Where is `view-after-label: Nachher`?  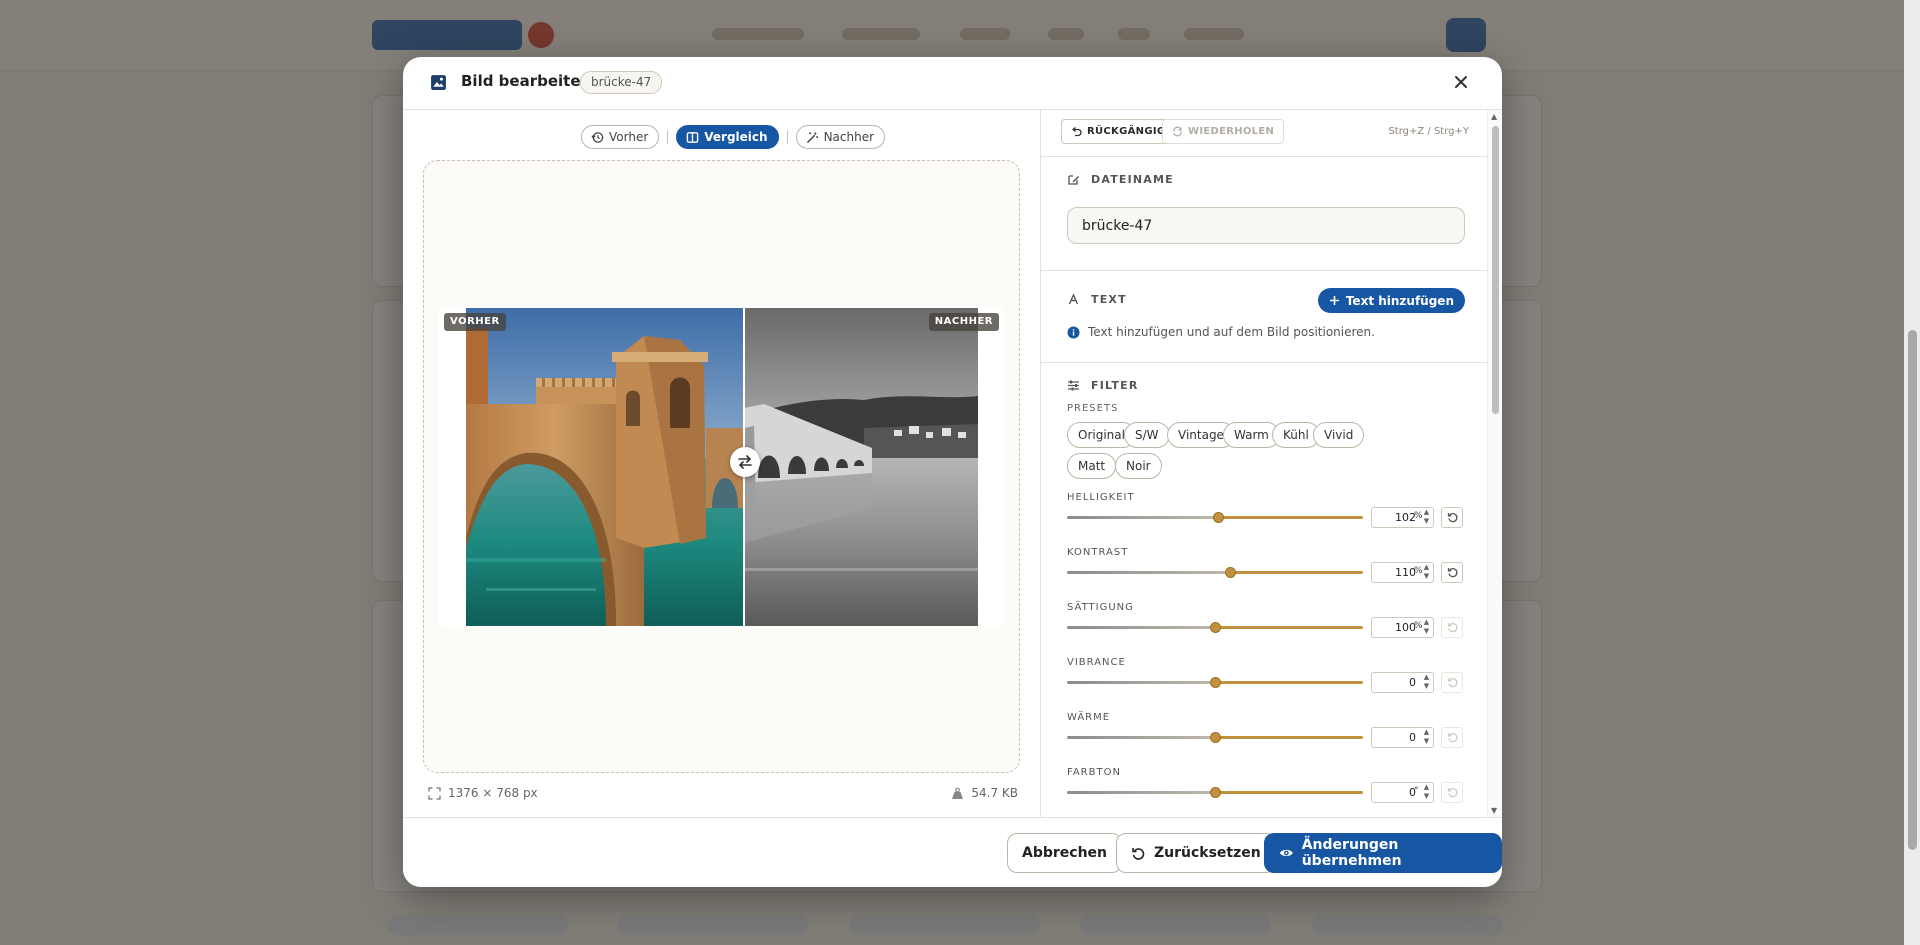 view-after-label: Nachher is located at coordinates (849, 137).